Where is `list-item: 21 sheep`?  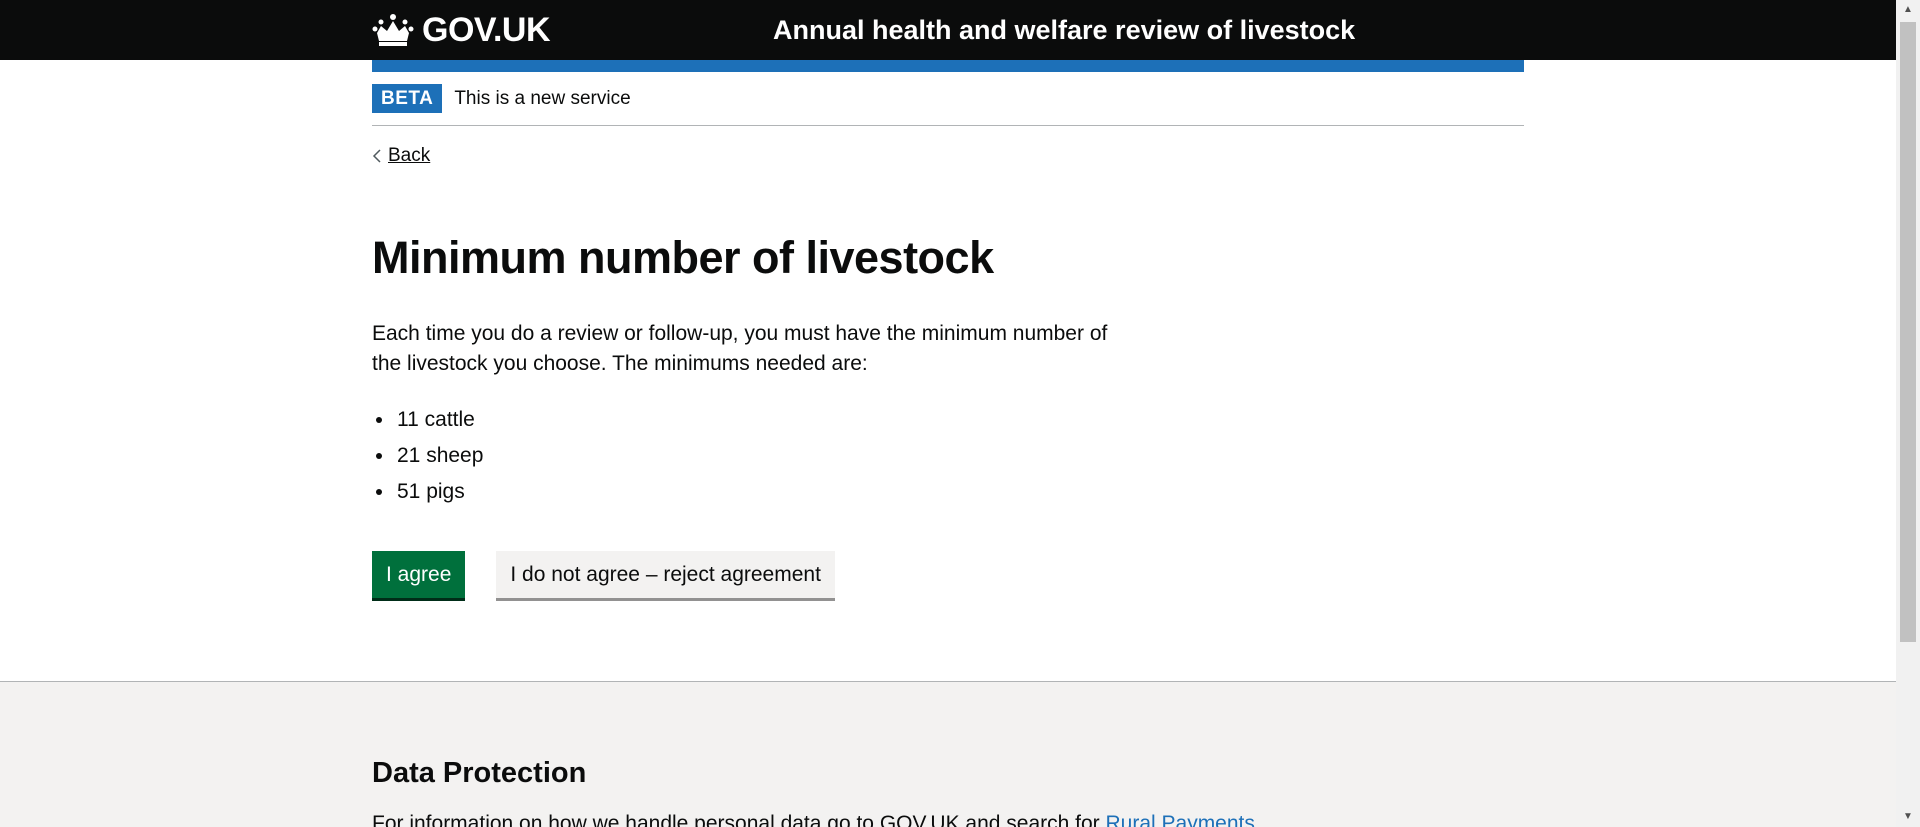 list-item: 21 sheep is located at coordinates (439, 456).